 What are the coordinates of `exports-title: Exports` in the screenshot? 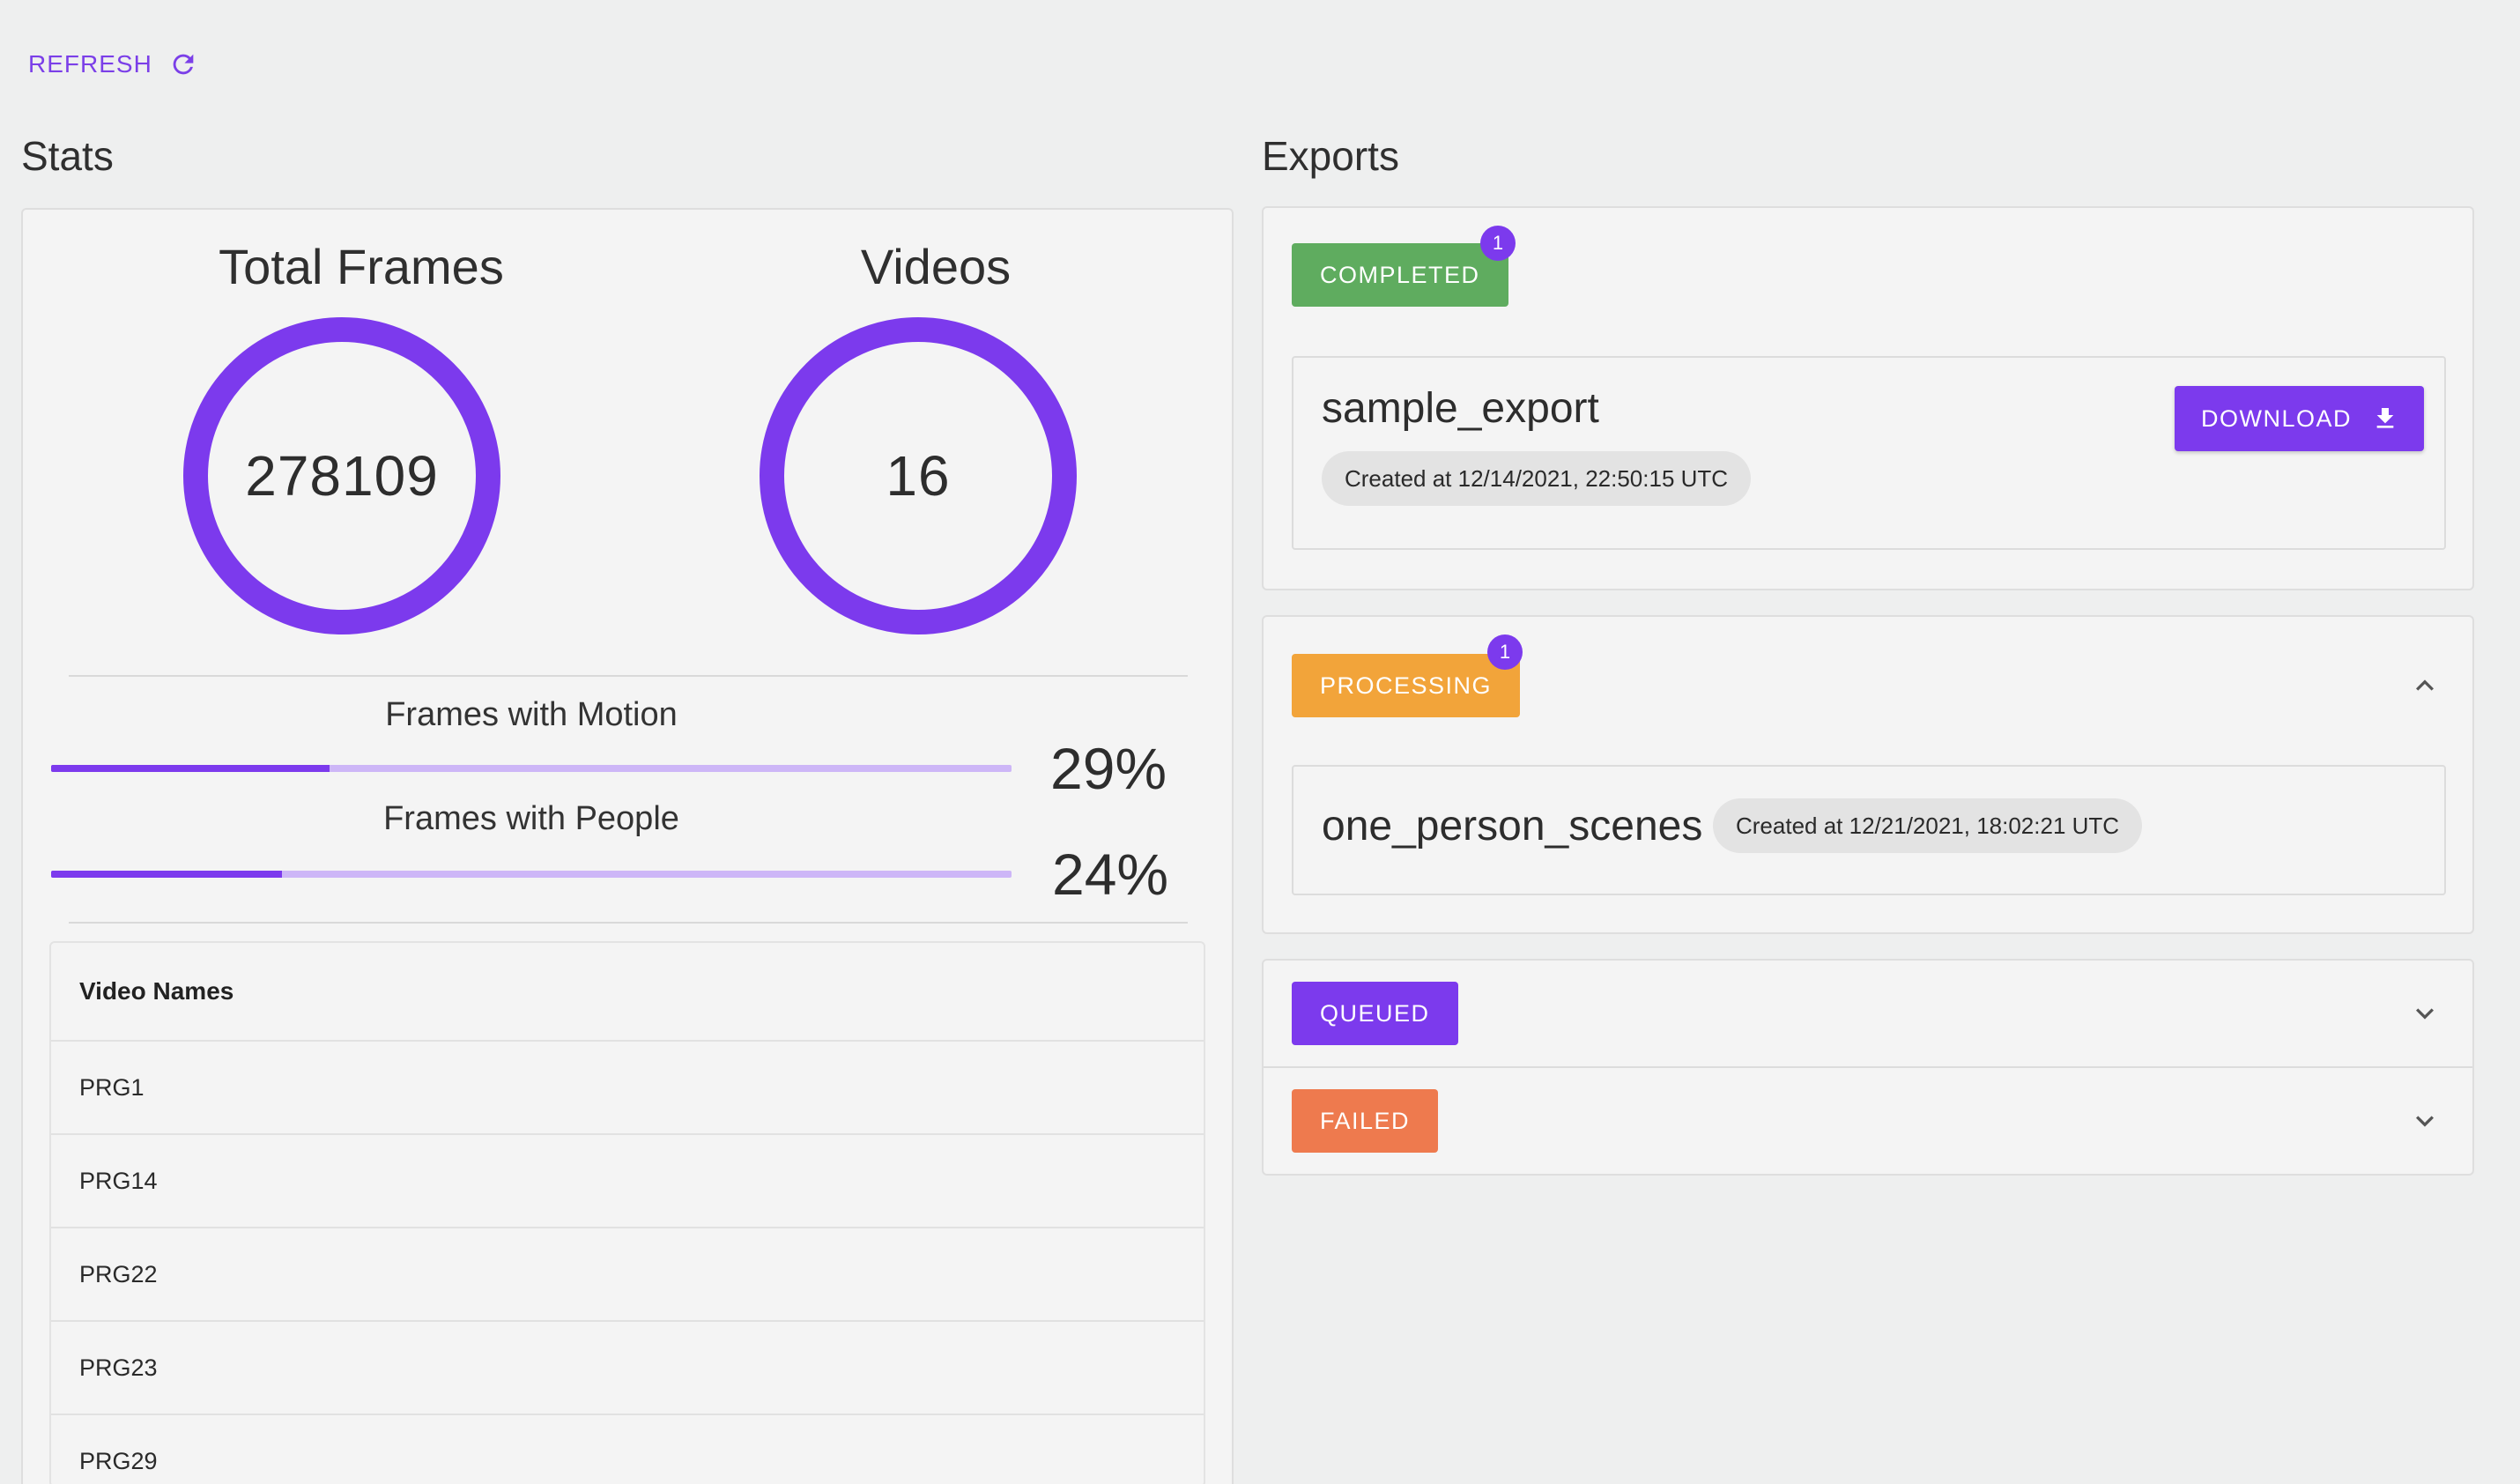 It's located at (1330, 156).